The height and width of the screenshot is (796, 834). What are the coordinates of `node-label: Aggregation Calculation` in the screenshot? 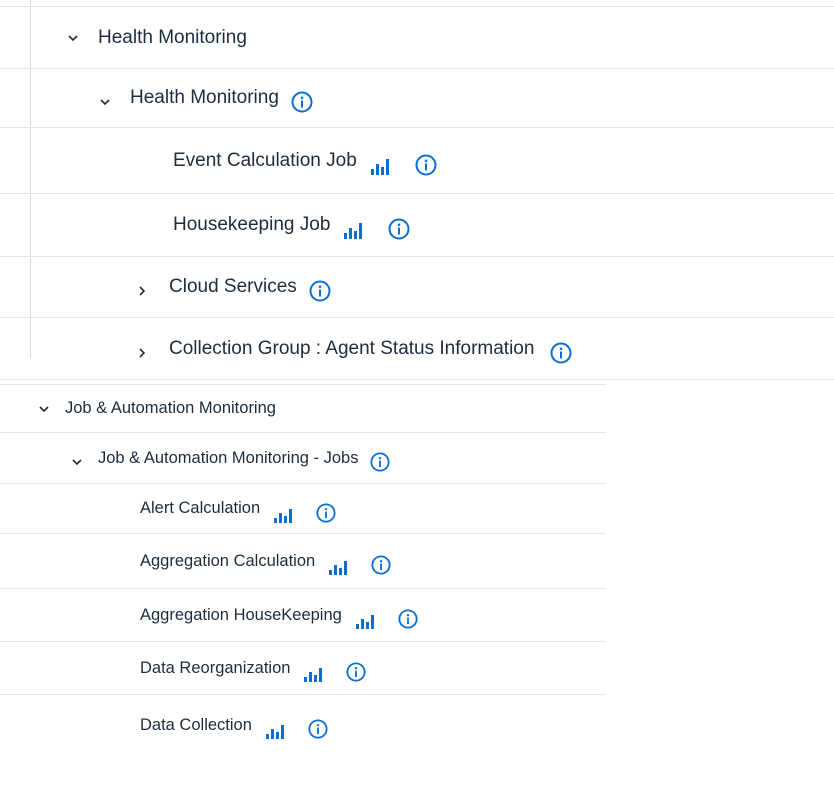 It's located at (228, 560).